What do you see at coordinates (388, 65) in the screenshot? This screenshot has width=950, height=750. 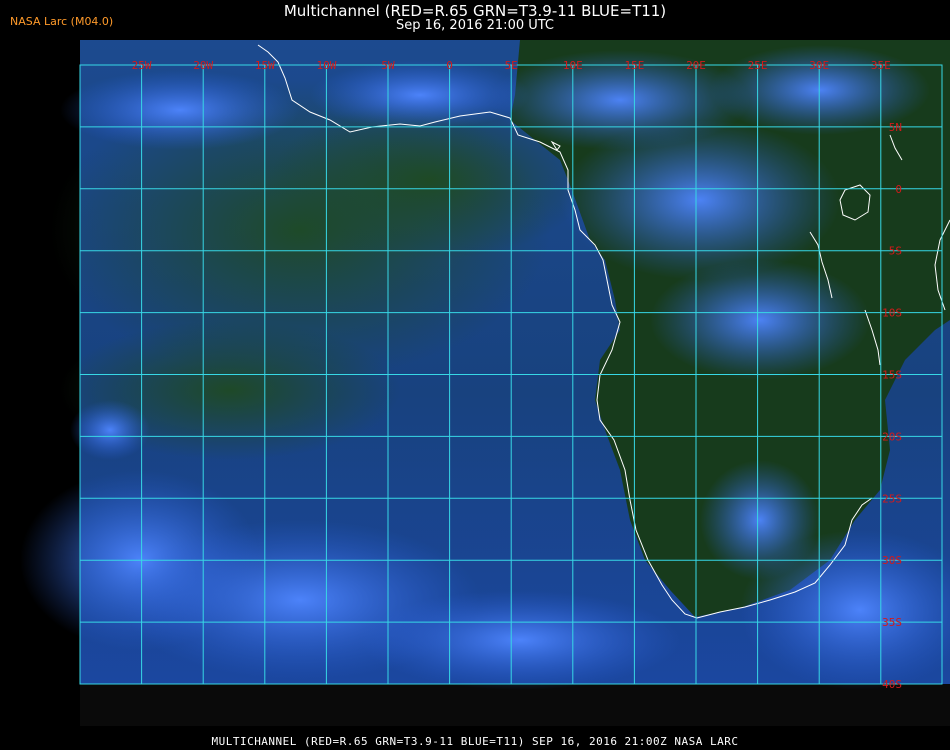 I see `longitude-label: 5W` at bounding box center [388, 65].